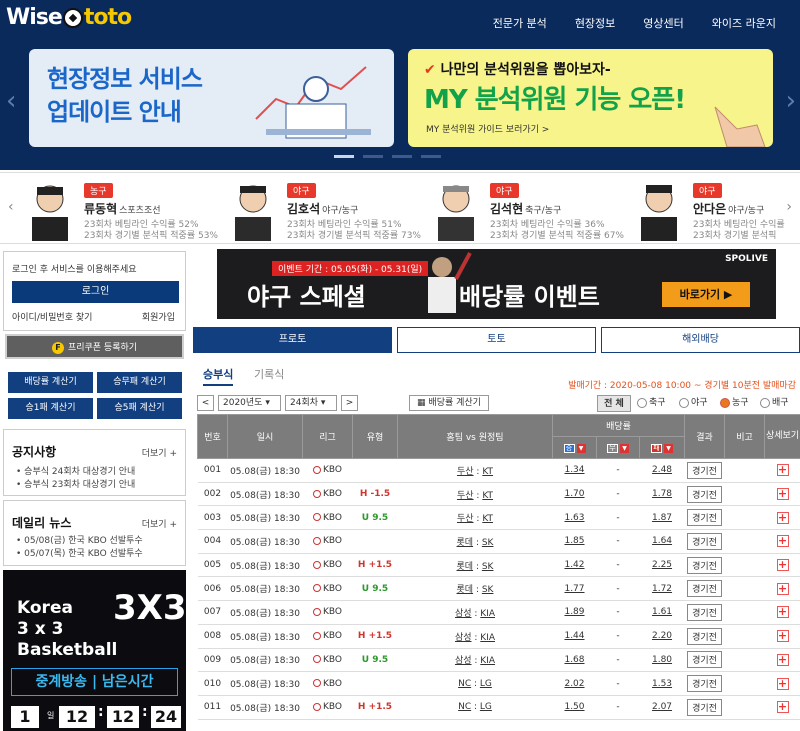 The height and width of the screenshot is (731, 800). Describe the element at coordinates (662, 660) in the screenshot. I see `cell-odds-lose: 1.80` at that location.